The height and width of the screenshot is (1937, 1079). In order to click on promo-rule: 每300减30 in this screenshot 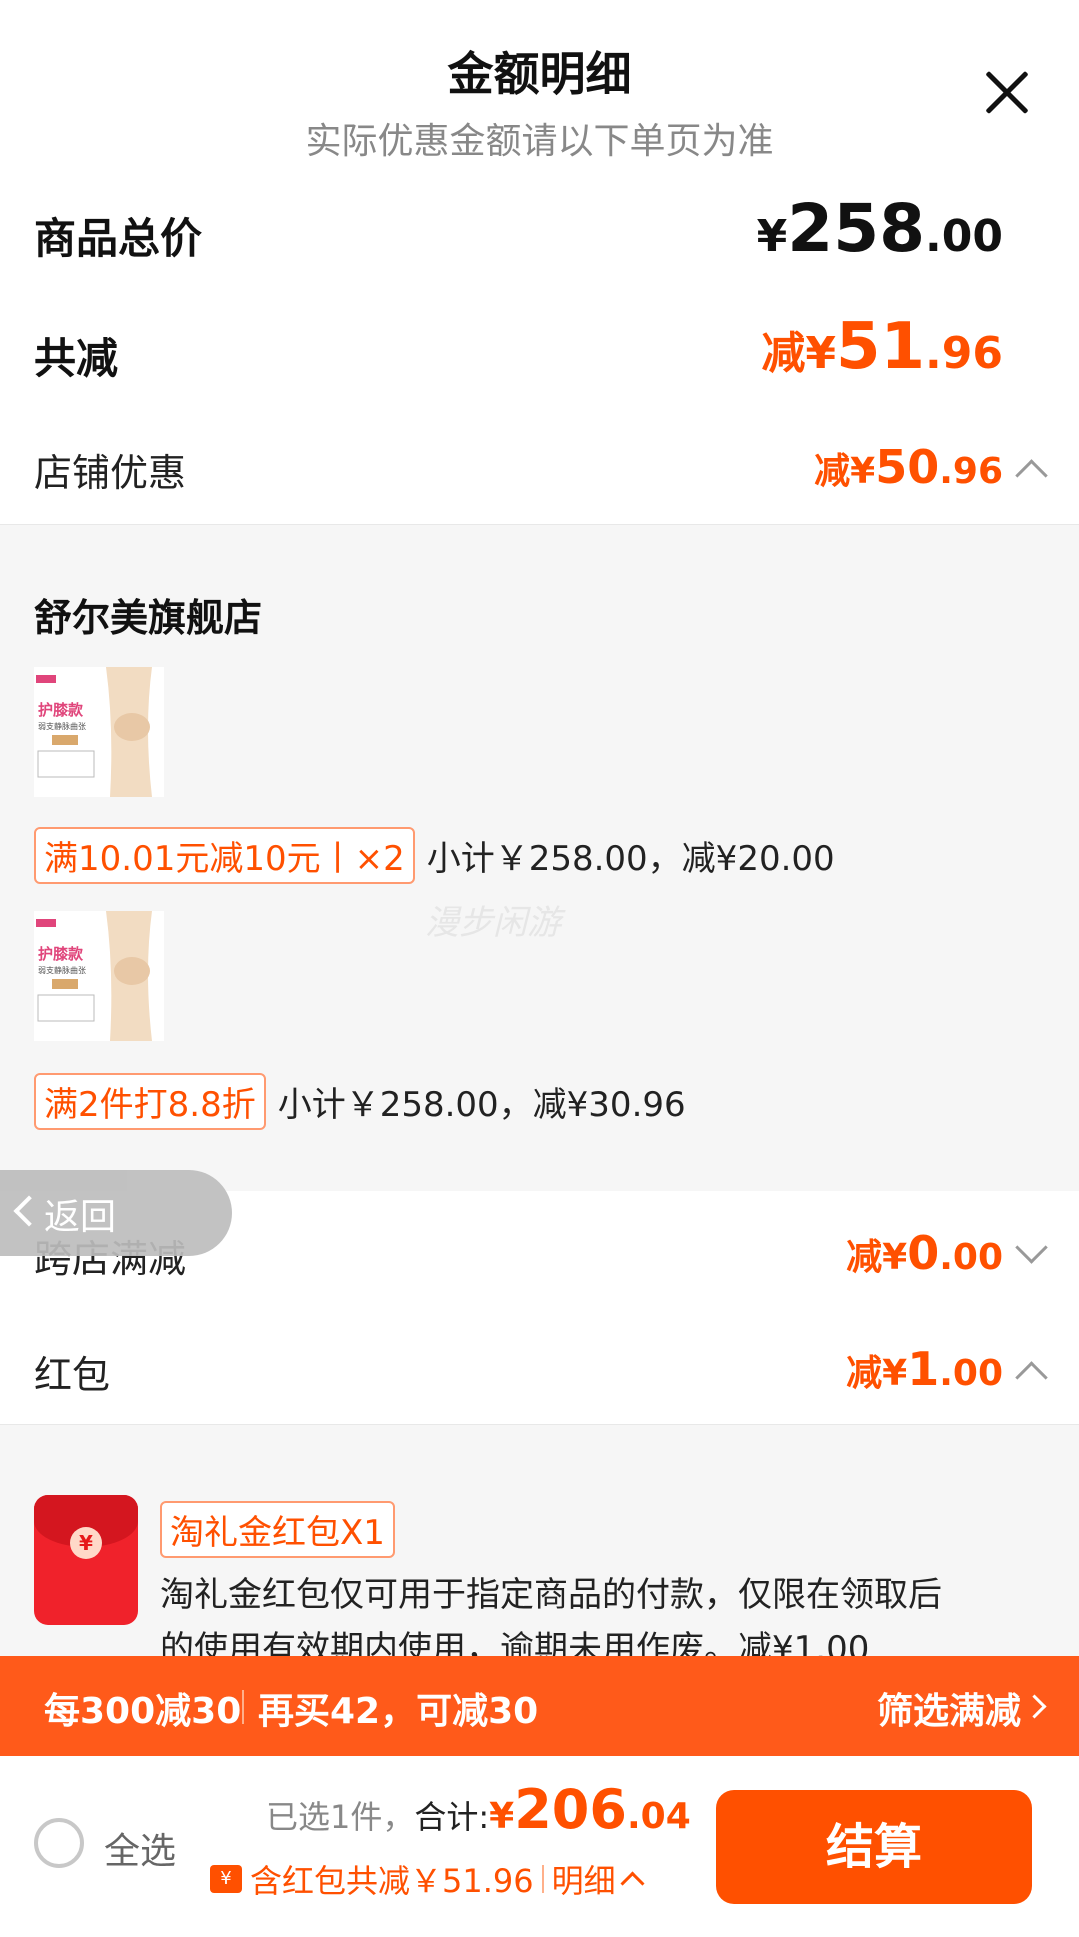, I will do `click(143, 1711)`.